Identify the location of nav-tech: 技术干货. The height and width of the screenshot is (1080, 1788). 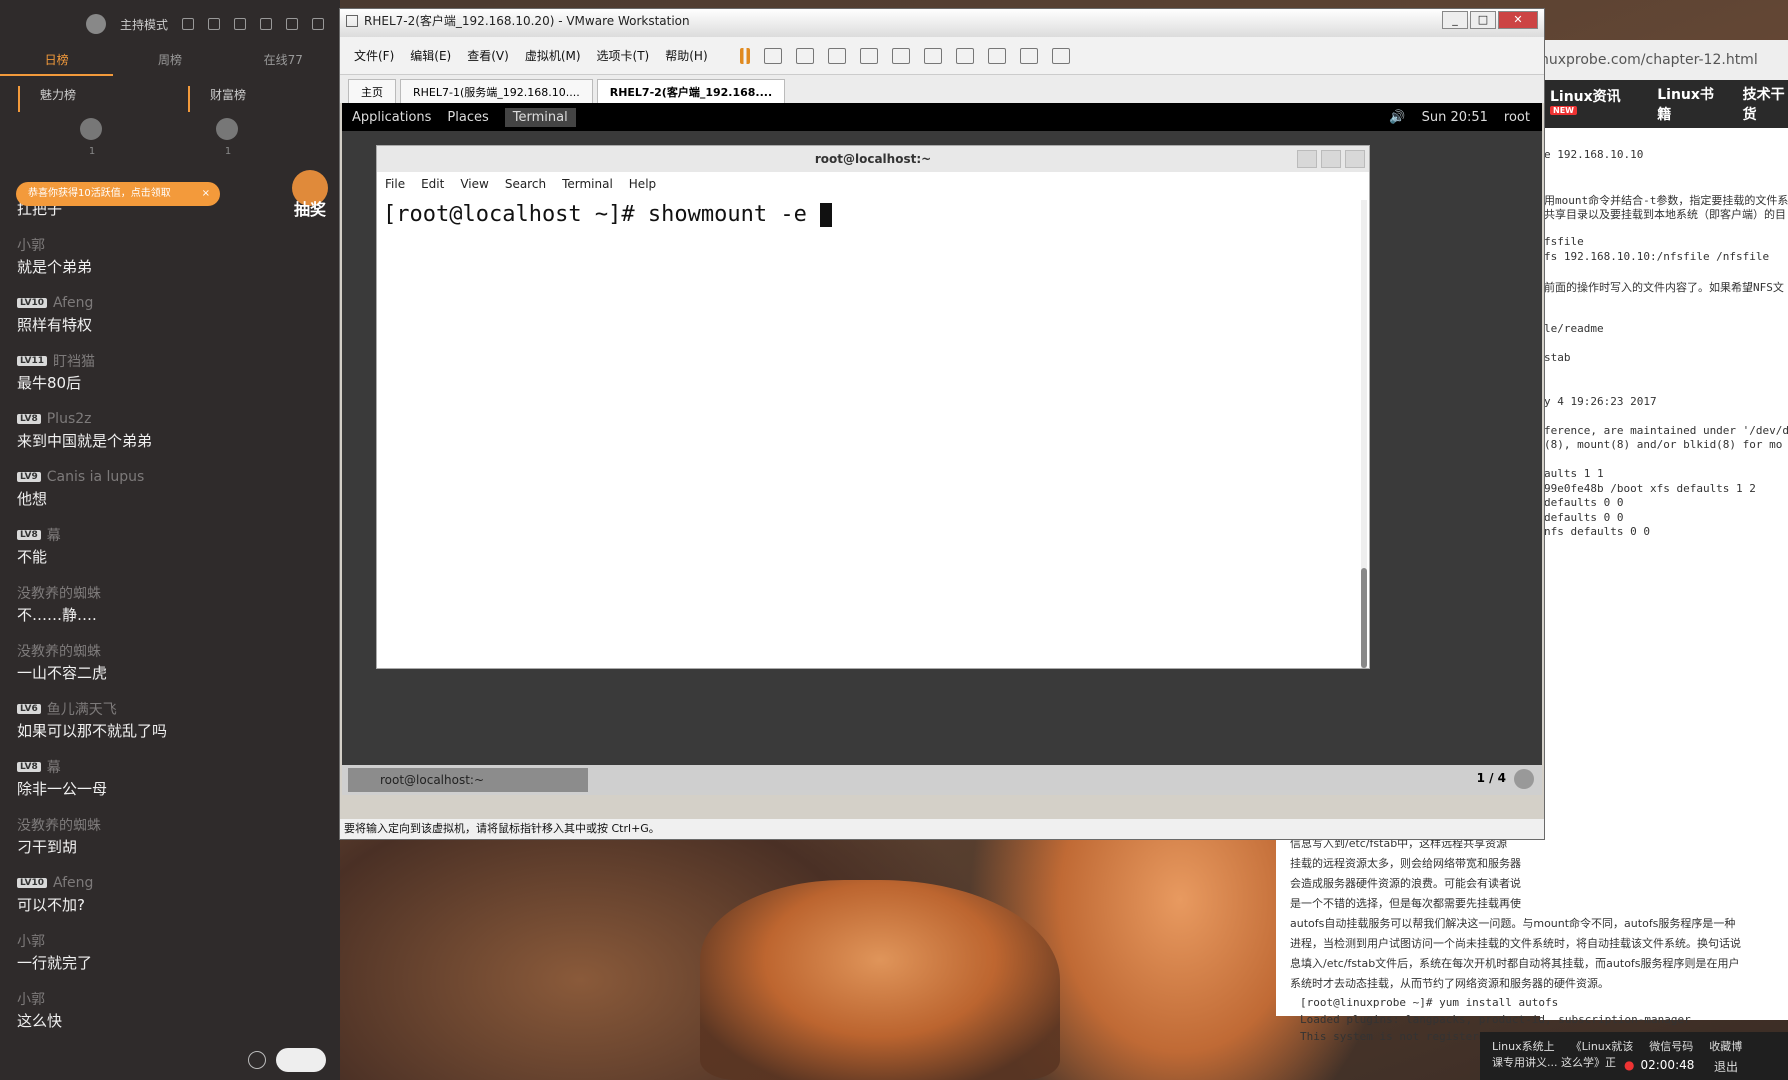
(1765, 104).